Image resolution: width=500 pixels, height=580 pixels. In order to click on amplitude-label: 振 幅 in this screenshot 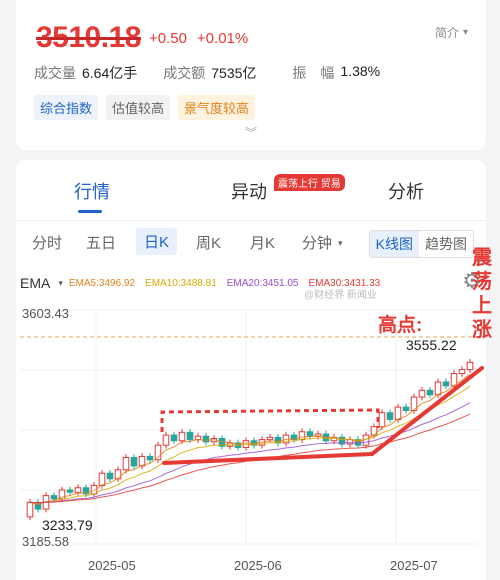, I will do `click(313, 73)`.